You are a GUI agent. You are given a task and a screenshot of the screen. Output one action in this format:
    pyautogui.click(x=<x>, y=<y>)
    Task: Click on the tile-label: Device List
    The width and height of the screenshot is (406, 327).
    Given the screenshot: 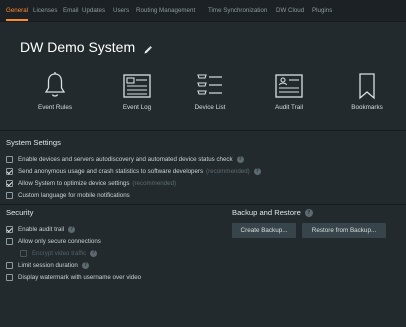 What is the action you would take?
    pyautogui.click(x=210, y=107)
    